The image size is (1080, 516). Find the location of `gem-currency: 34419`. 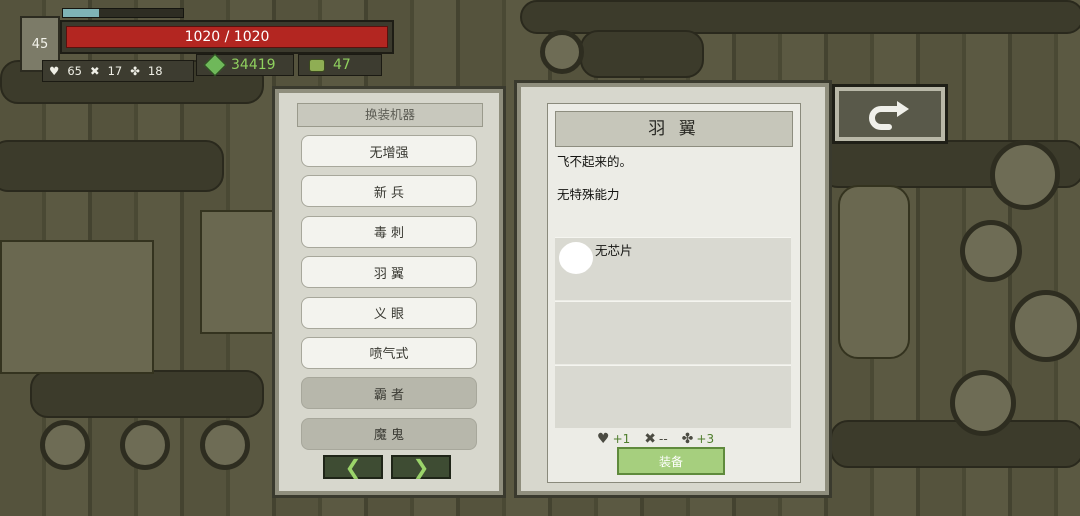

gem-currency: 34419 is located at coordinates (245, 65).